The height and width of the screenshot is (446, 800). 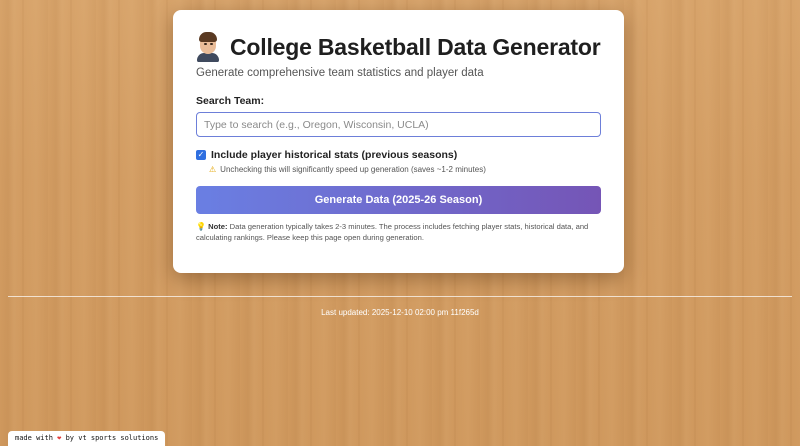 I want to click on search-team-label: Search Team:, so click(x=230, y=101).